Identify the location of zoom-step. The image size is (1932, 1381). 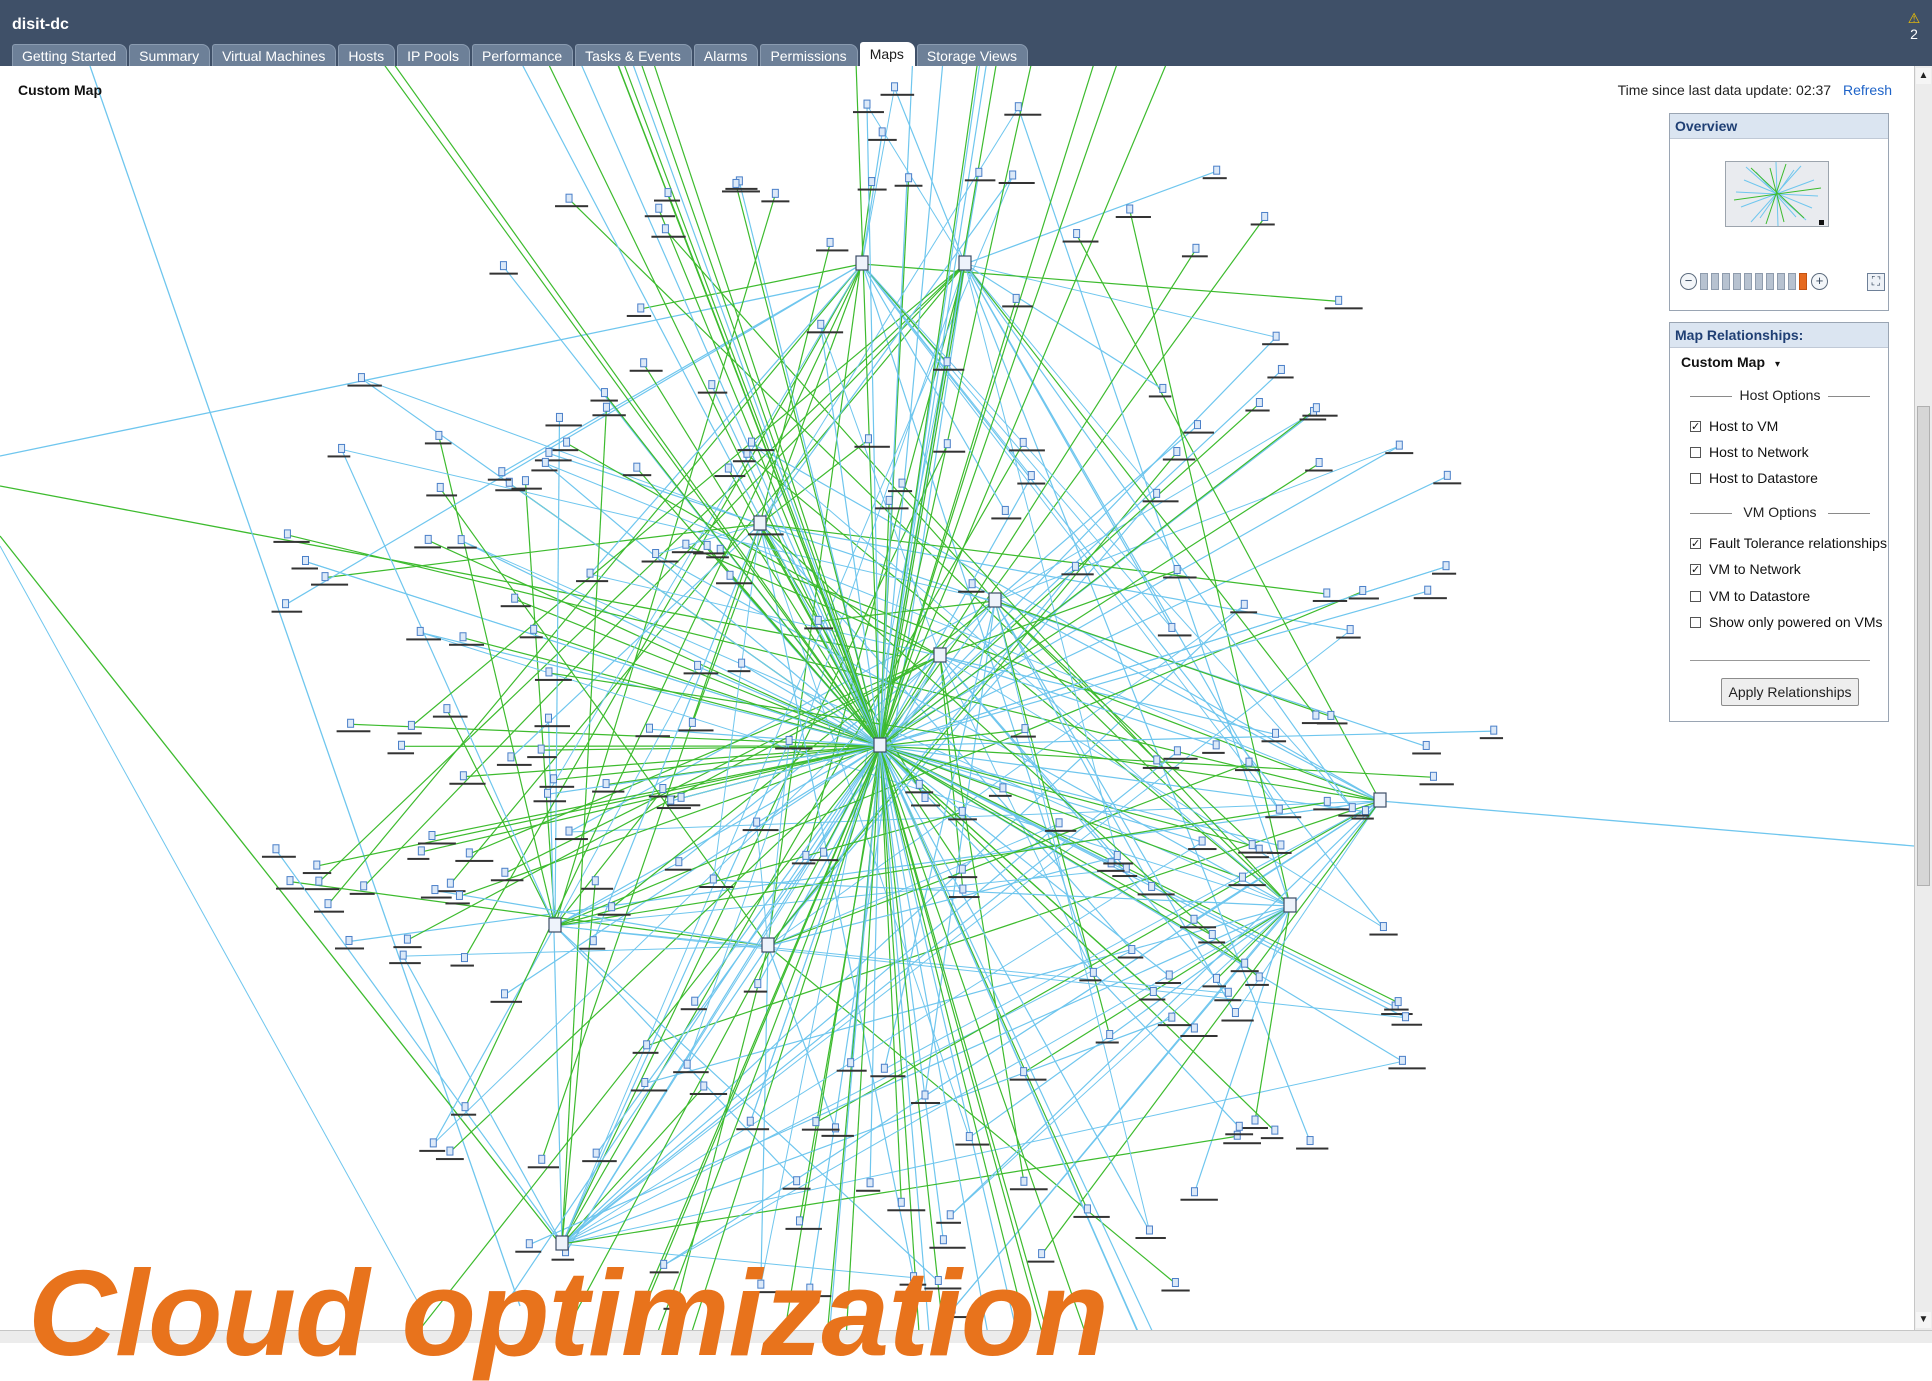
(1704, 281).